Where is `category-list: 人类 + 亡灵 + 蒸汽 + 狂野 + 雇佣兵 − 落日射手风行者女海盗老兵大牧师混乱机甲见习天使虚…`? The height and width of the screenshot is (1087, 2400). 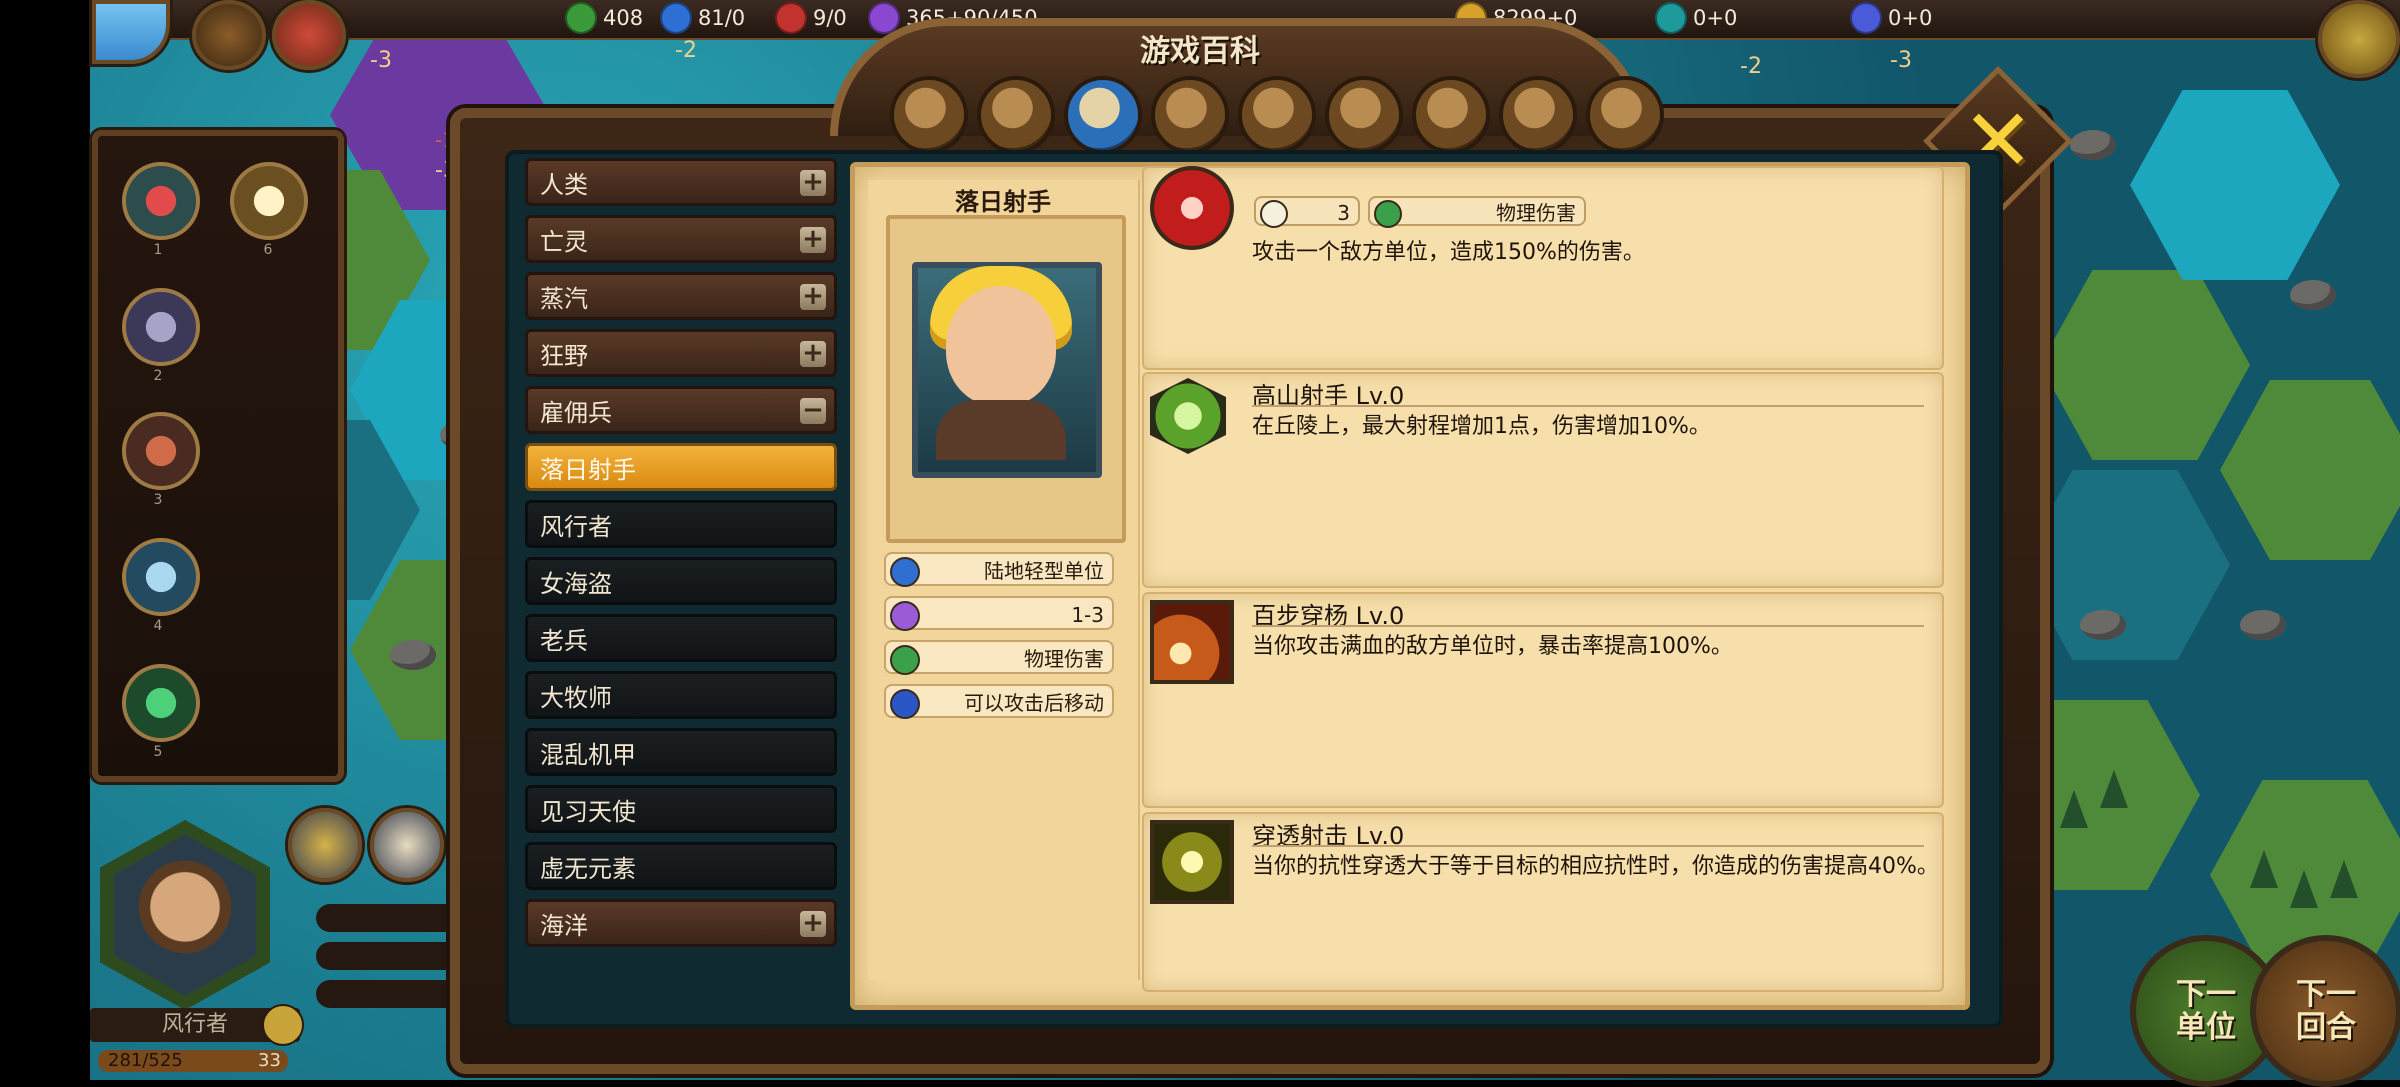 category-list: 人类 + 亡灵 + 蒸汽 + 狂野 + 雇佣兵 − 落日射手风行者女海盗老兵大牧师混乱机甲见习天使虚… is located at coordinates (681, 557).